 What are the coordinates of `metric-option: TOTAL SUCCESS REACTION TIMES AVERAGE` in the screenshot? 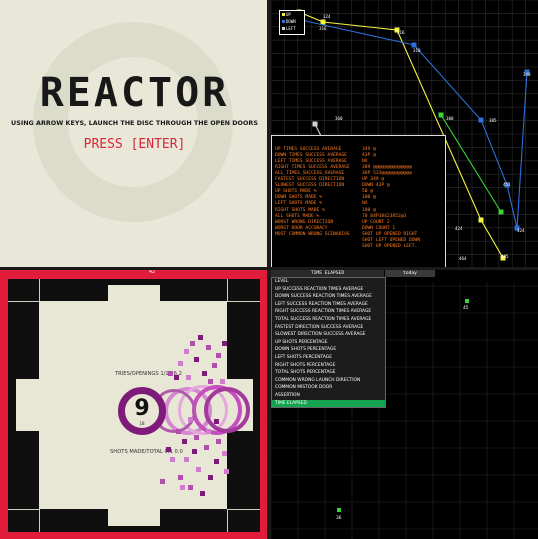 It's located at (328, 320).